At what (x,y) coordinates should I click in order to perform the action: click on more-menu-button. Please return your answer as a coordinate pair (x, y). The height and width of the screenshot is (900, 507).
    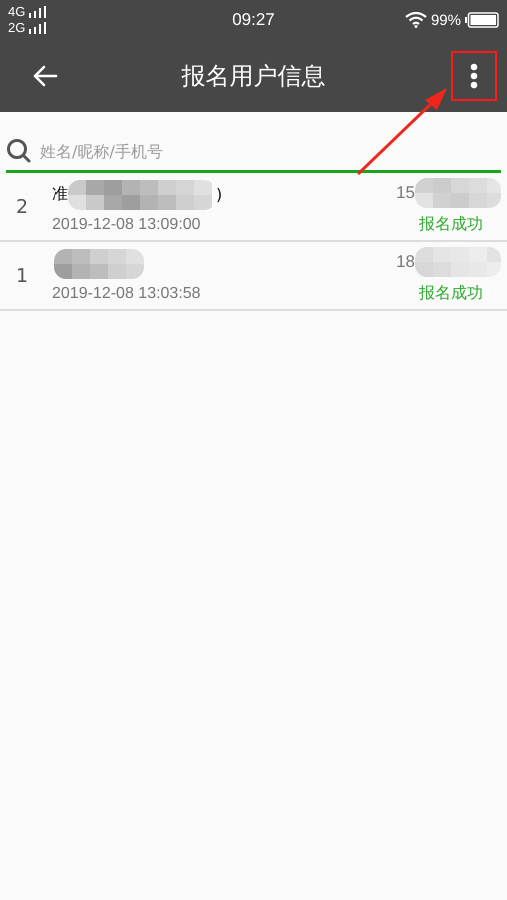
    Looking at the image, I should click on (474, 76).